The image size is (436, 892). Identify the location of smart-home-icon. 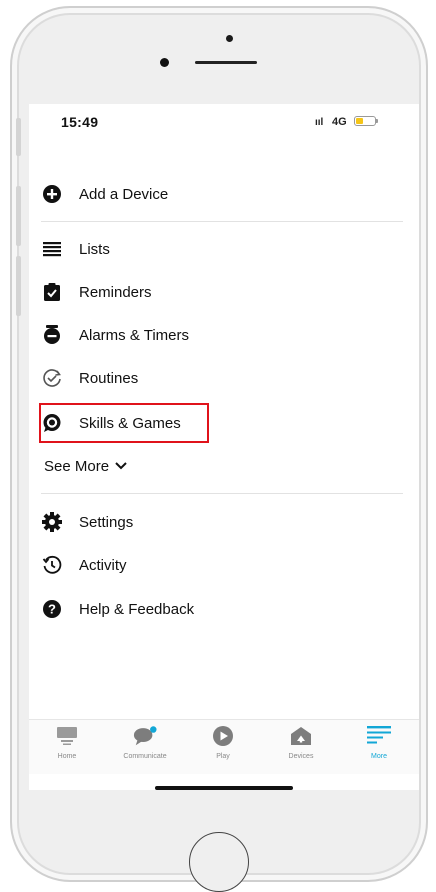
(301, 736).